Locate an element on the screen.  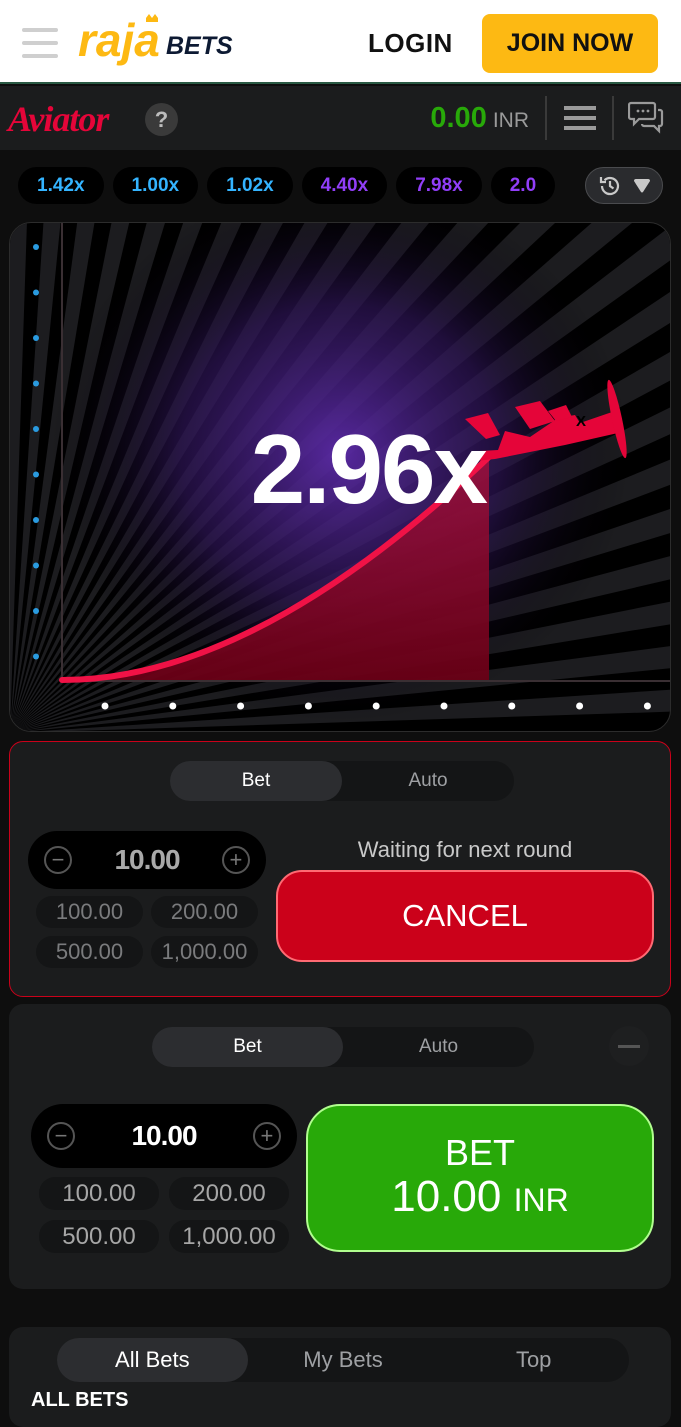
history-toggle-button is located at coordinates (624, 185).